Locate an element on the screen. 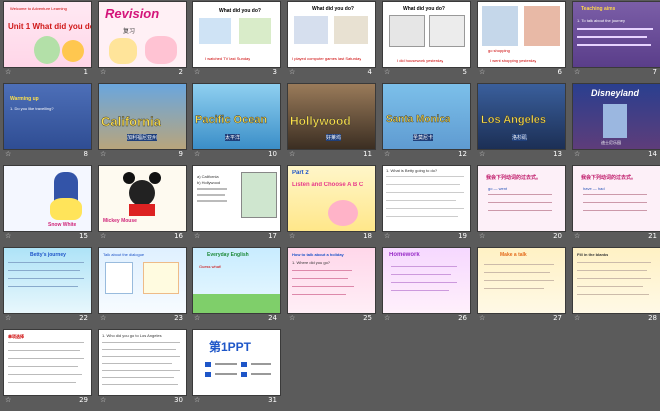 The width and height of the screenshot is (660, 411). slide-thumbnail: Snow White is located at coordinates (47, 198).